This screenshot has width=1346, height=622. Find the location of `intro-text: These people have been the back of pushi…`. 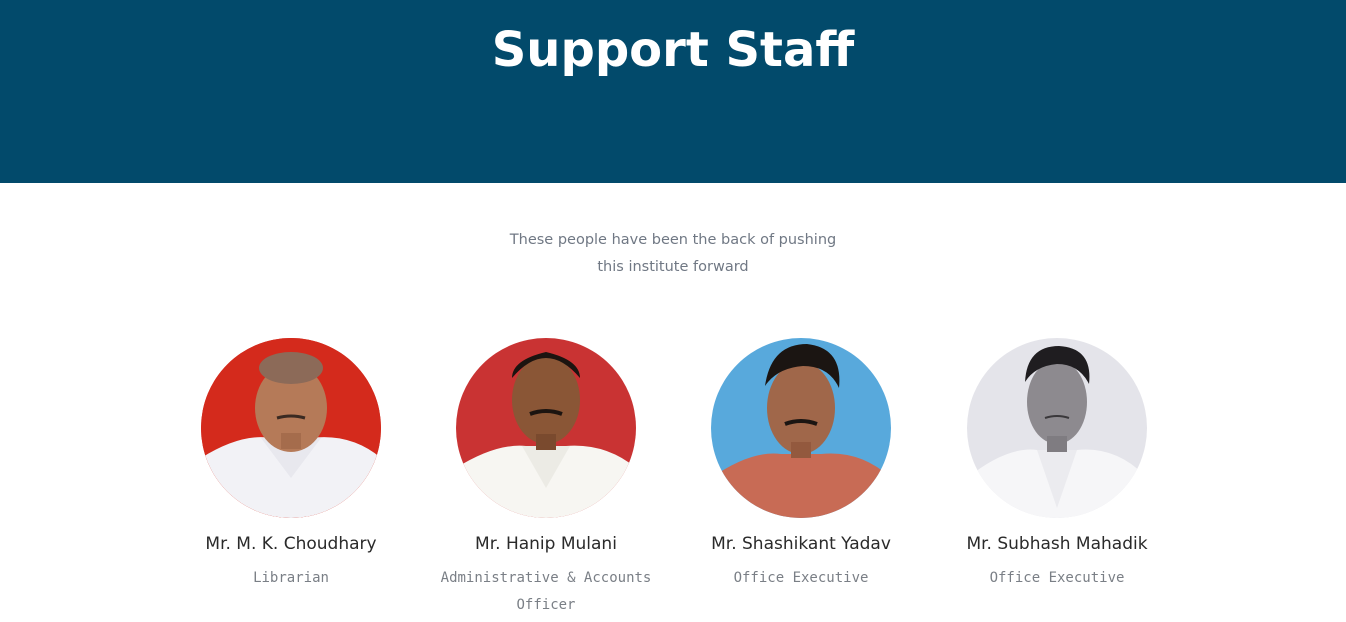

intro-text: These people have been the back of pushi… is located at coordinates (673, 254).